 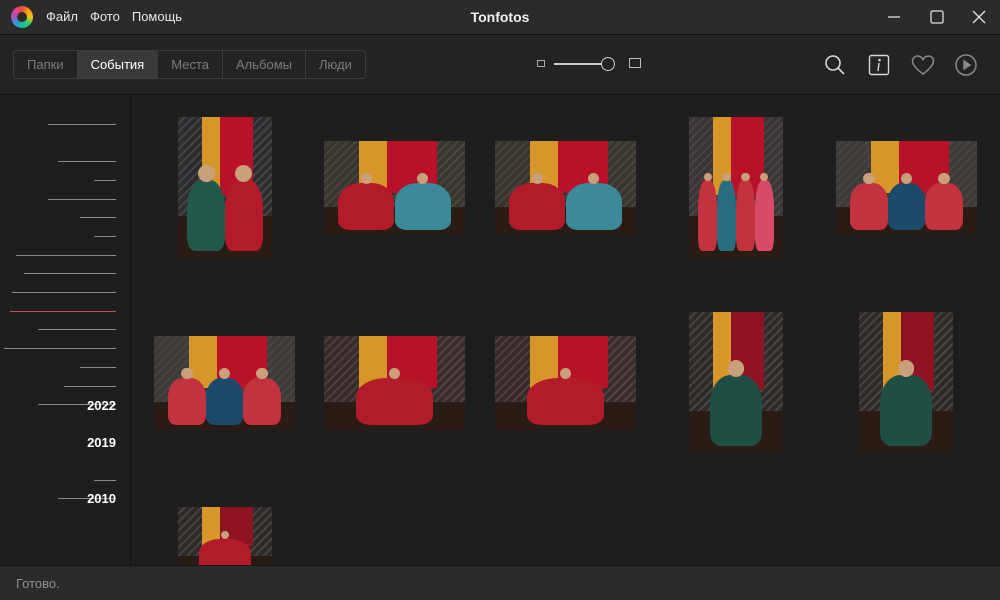 I want to click on tab-folders: Папки, so click(x=46, y=64).